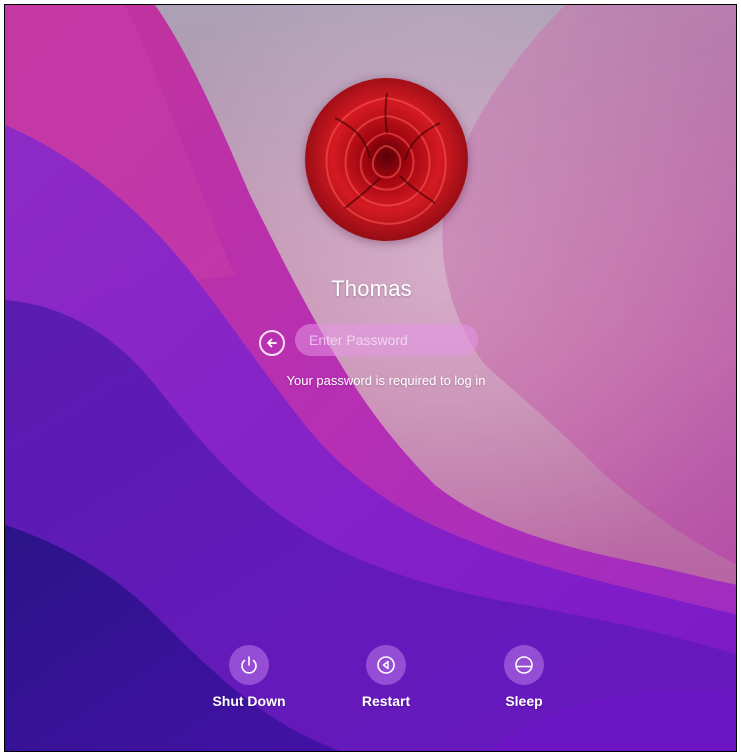  Describe the element at coordinates (371, 288) in the screenshot. I see `user-name: Thomas` at that location.